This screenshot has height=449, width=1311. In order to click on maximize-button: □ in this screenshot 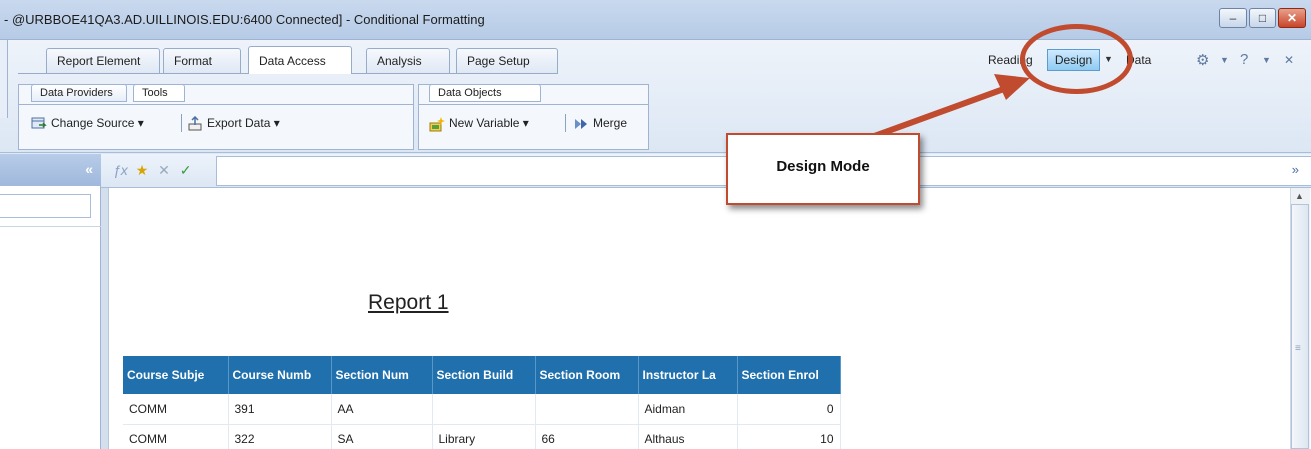, I will do `click(1262, 18)`.